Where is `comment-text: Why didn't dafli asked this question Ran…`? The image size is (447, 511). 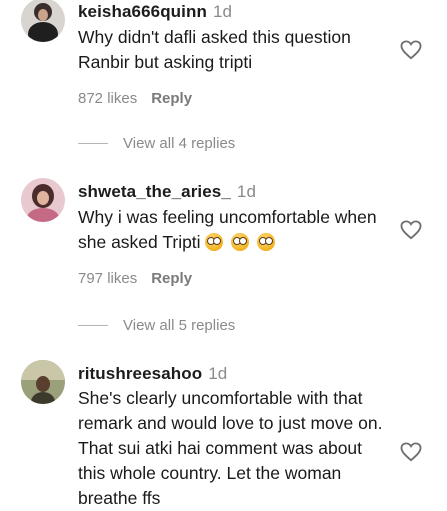
comment-text: Why didn't dafli asked this question Ran… is located at coordinates (214, 49).